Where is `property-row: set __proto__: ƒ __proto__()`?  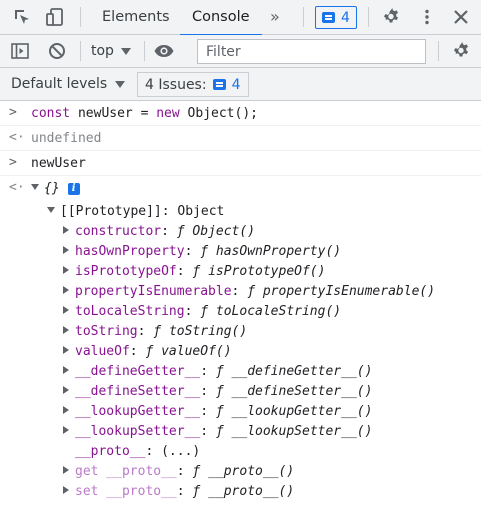
property-row: set __proto__: ƒ __proto__() is located at coordinates (178, 491).